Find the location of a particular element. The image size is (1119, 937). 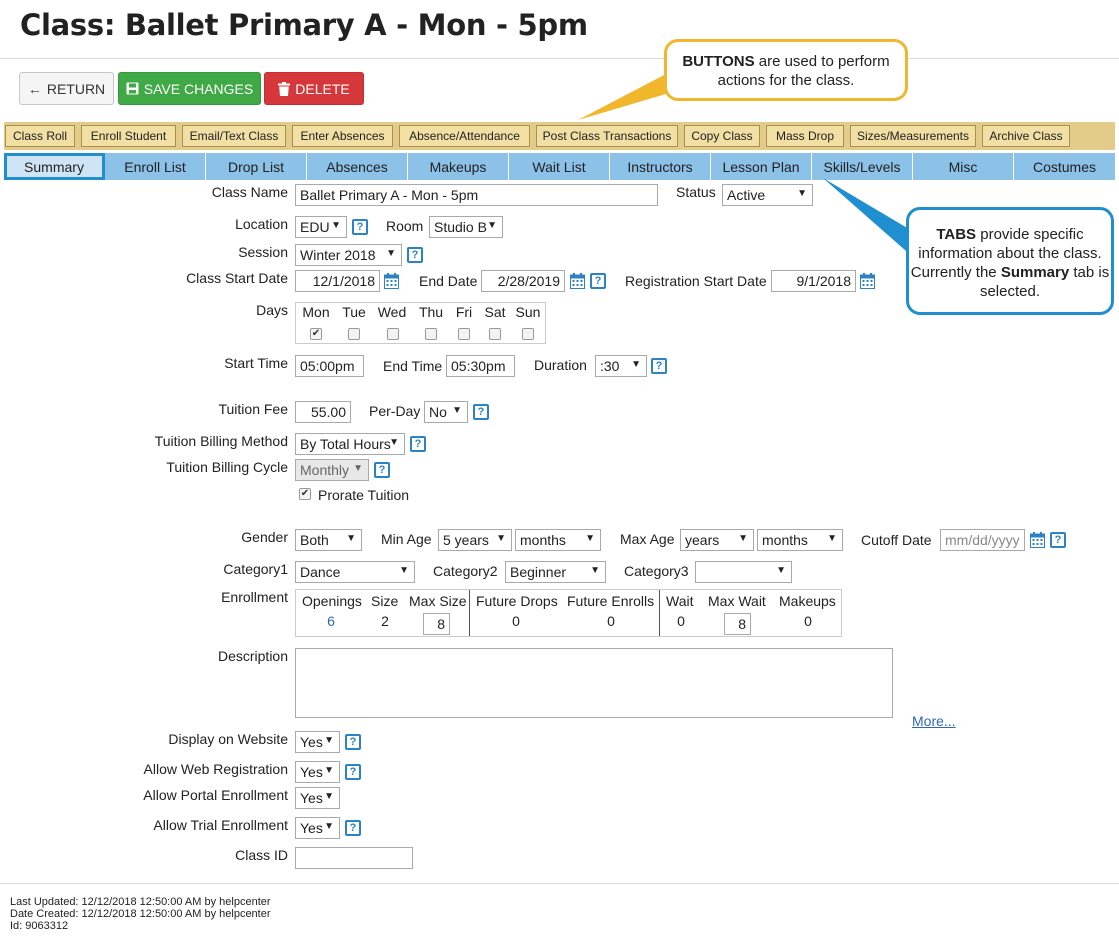

registration-start-date-label: Registration Start Date is located at coordinates (696, 281).